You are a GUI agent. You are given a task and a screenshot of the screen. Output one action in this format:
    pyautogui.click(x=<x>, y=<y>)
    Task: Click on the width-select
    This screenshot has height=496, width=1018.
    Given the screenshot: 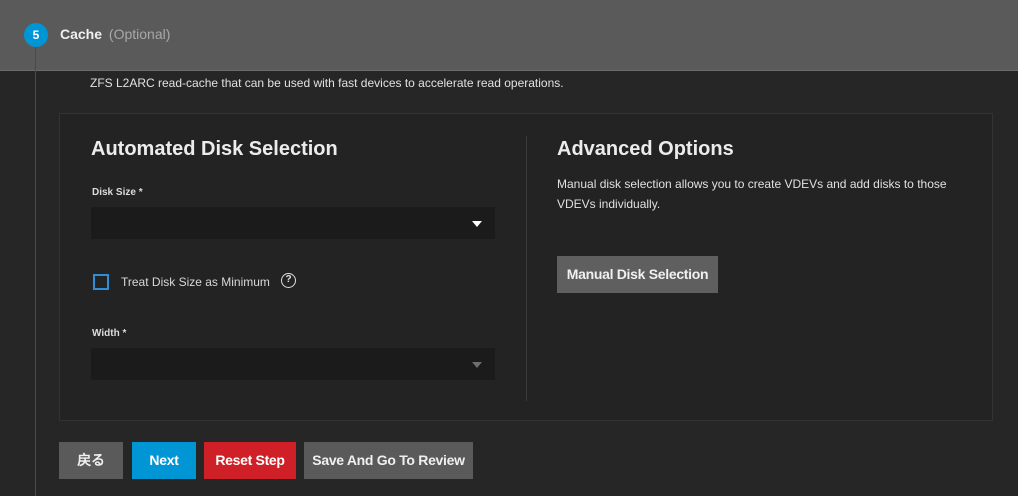 What is the action you would take?
    pyautogui.click(x=293, y=364)
    